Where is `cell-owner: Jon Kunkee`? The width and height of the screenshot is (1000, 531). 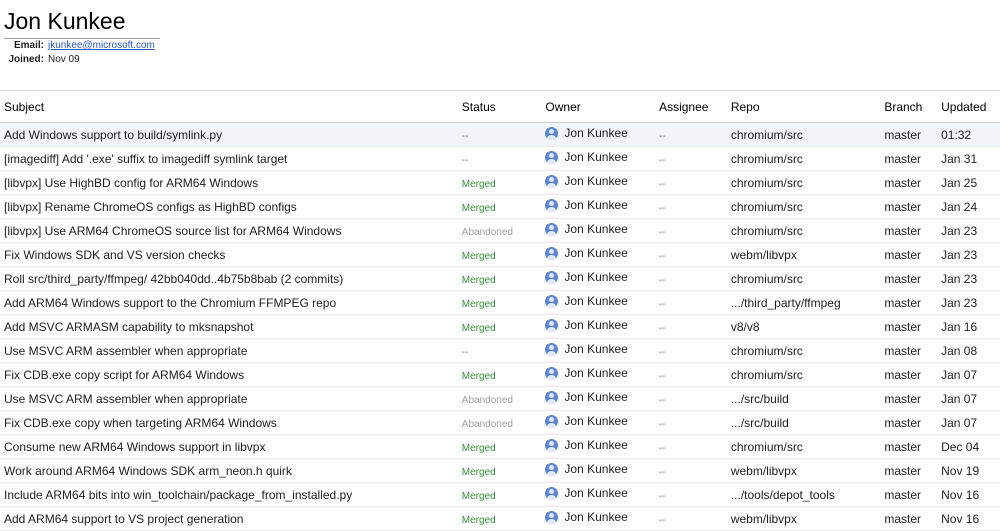 cell-owner: Jon Kunkee is located at coordinates (602, 471).